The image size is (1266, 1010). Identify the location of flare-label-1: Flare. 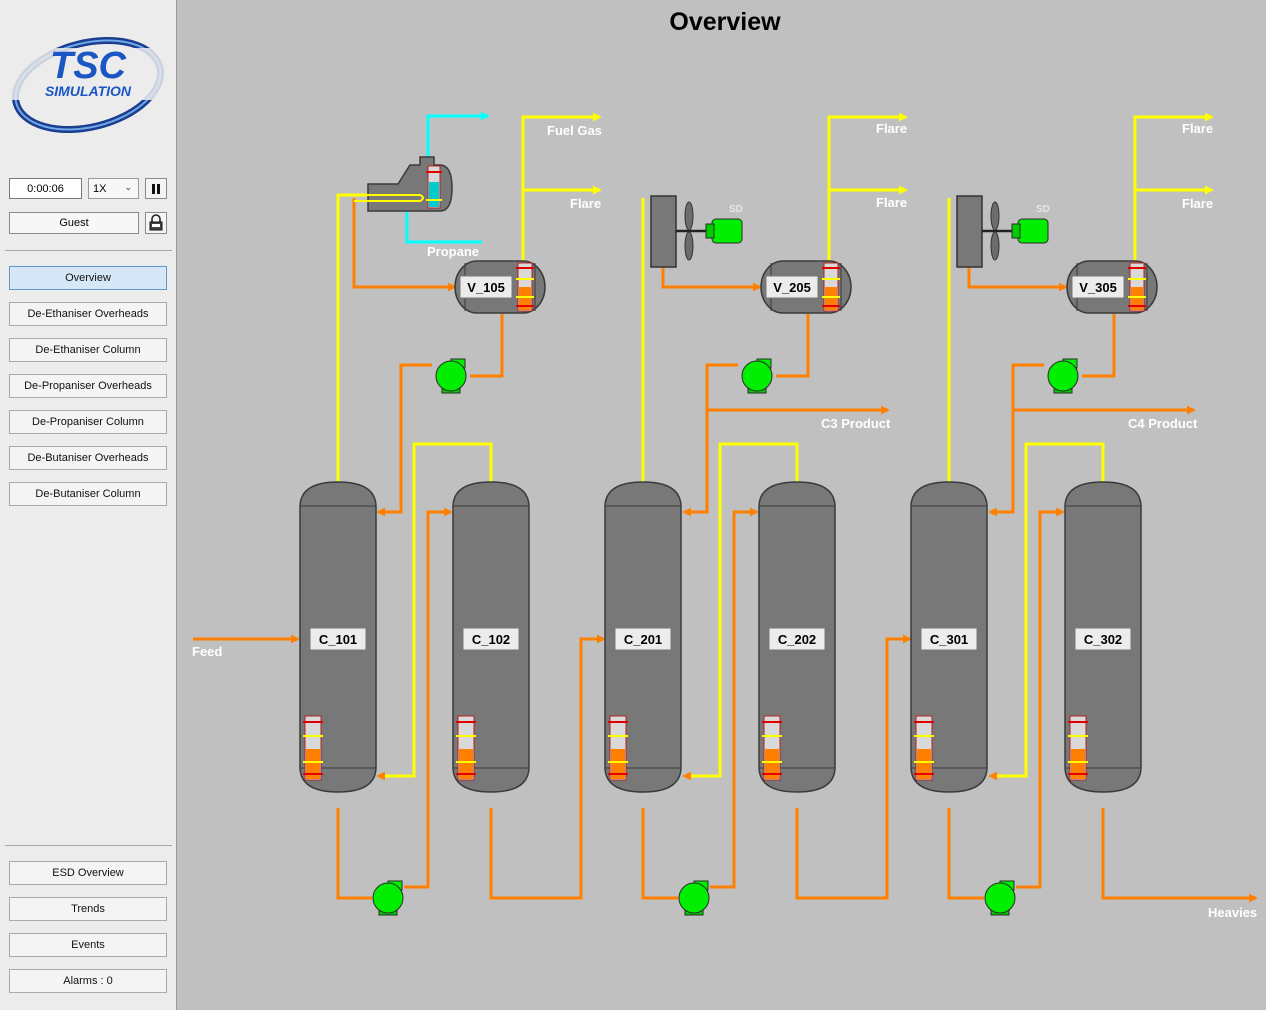
(585, 203).